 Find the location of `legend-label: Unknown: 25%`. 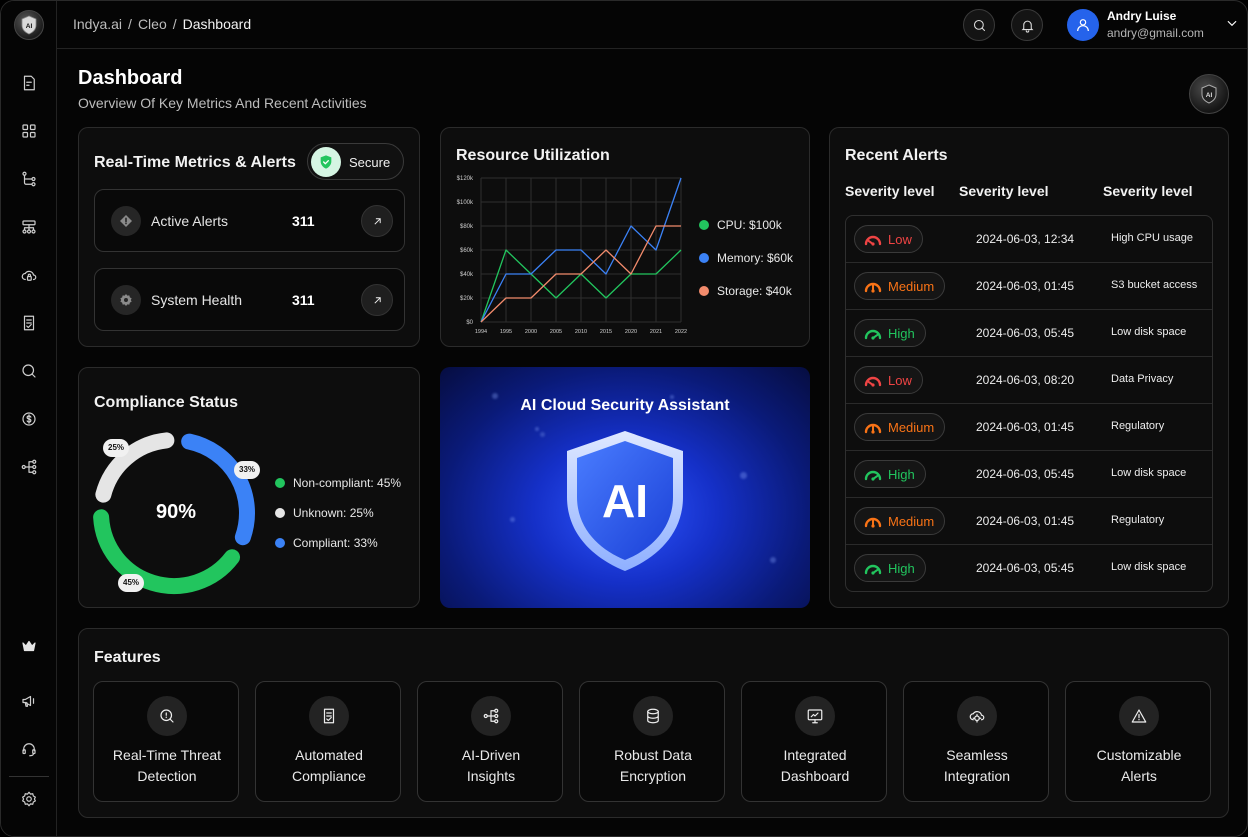

legend-label: Unknown: 25% is located at coordinates (333, 513).